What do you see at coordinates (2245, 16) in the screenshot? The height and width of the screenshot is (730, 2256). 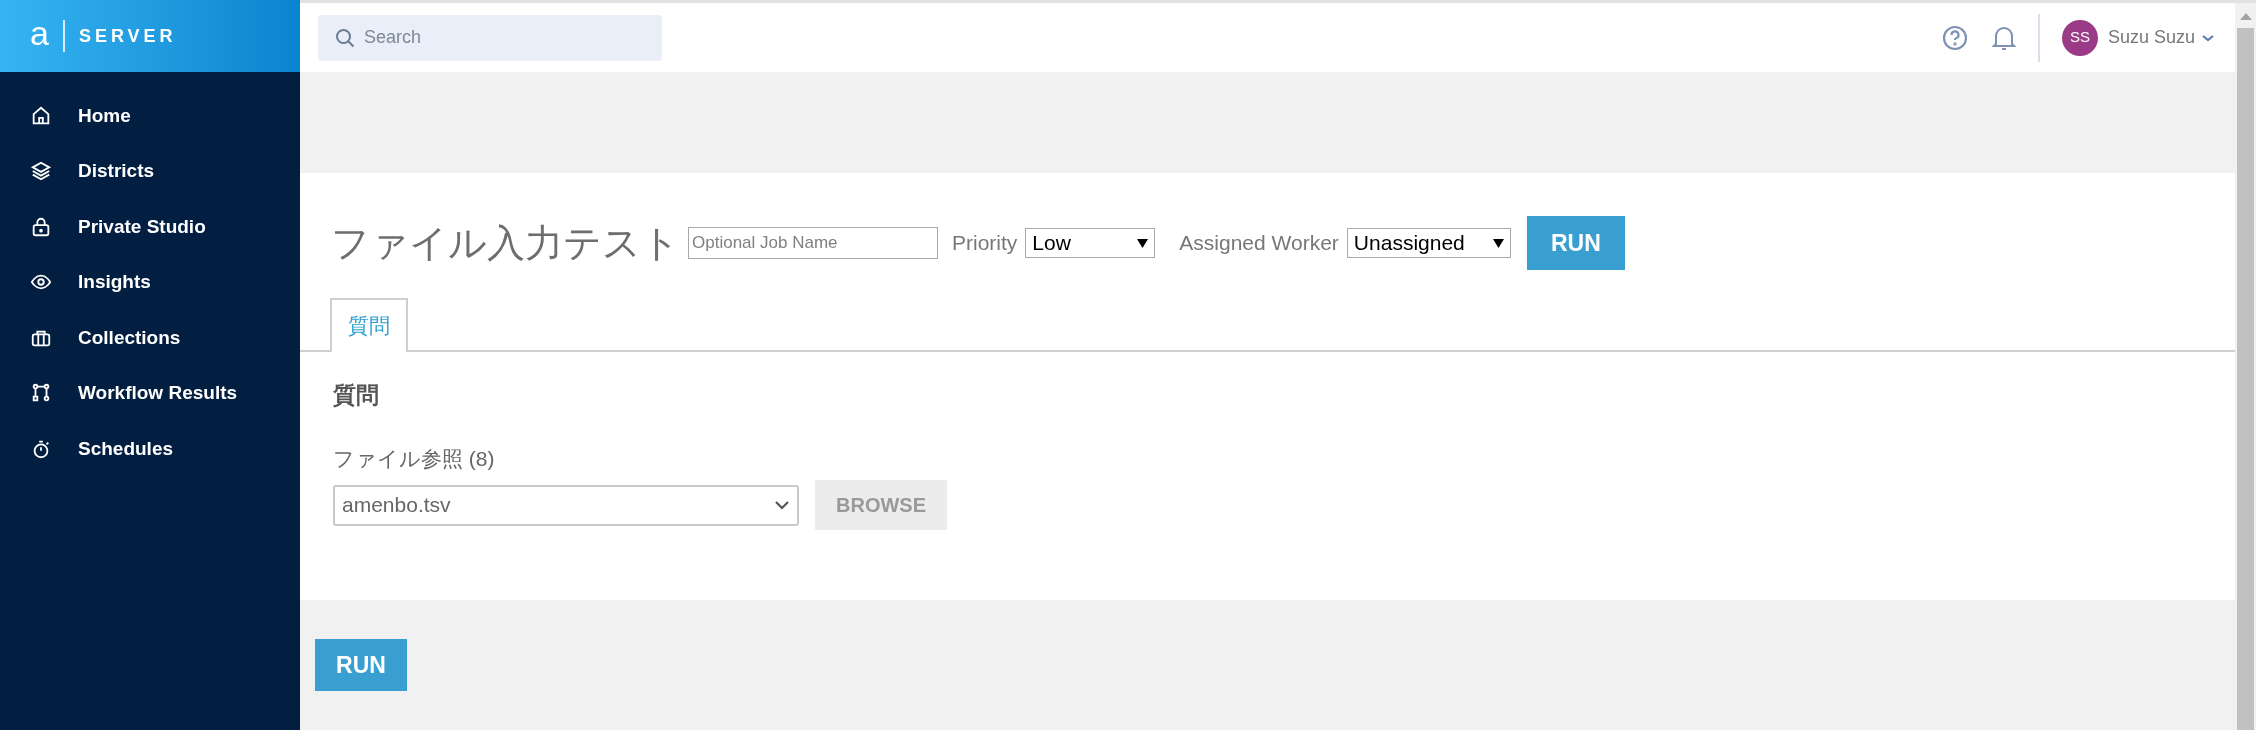 I see `scroll-up-icon` at bounding box center [2245, 16].